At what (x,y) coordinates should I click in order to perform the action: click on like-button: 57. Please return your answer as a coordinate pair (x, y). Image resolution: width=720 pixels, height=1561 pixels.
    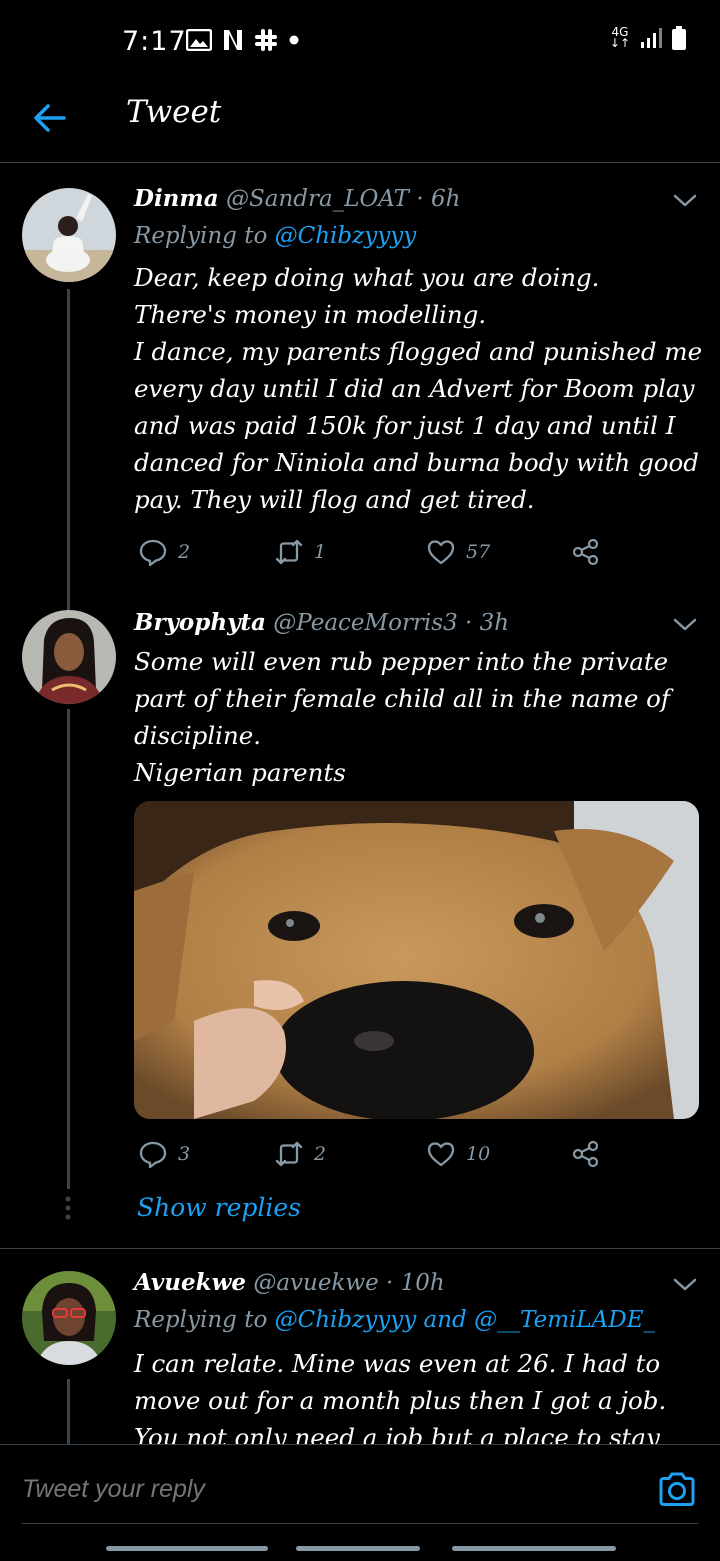
    Looking at the image, I should click on (458, 552).